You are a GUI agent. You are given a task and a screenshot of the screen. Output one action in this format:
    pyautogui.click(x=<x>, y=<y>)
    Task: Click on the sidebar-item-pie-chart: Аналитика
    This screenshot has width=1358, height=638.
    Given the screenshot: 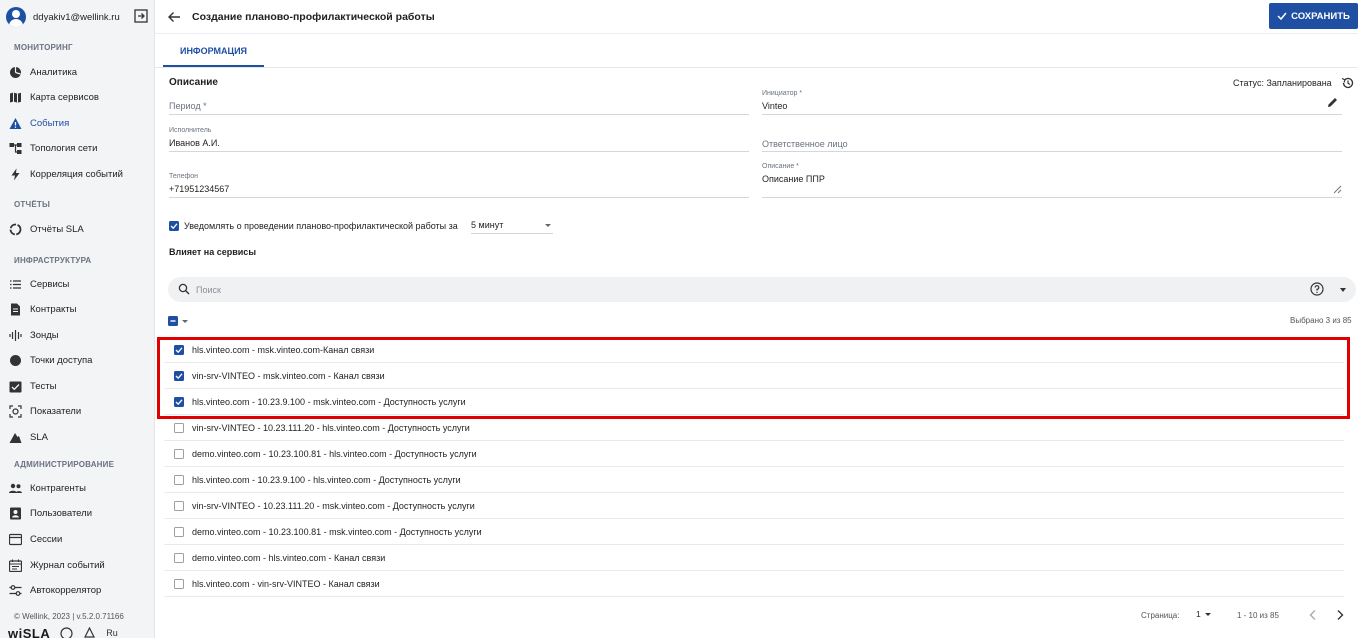 What is the action you would take?
    pyautogui.click(x=77, y=72)
    